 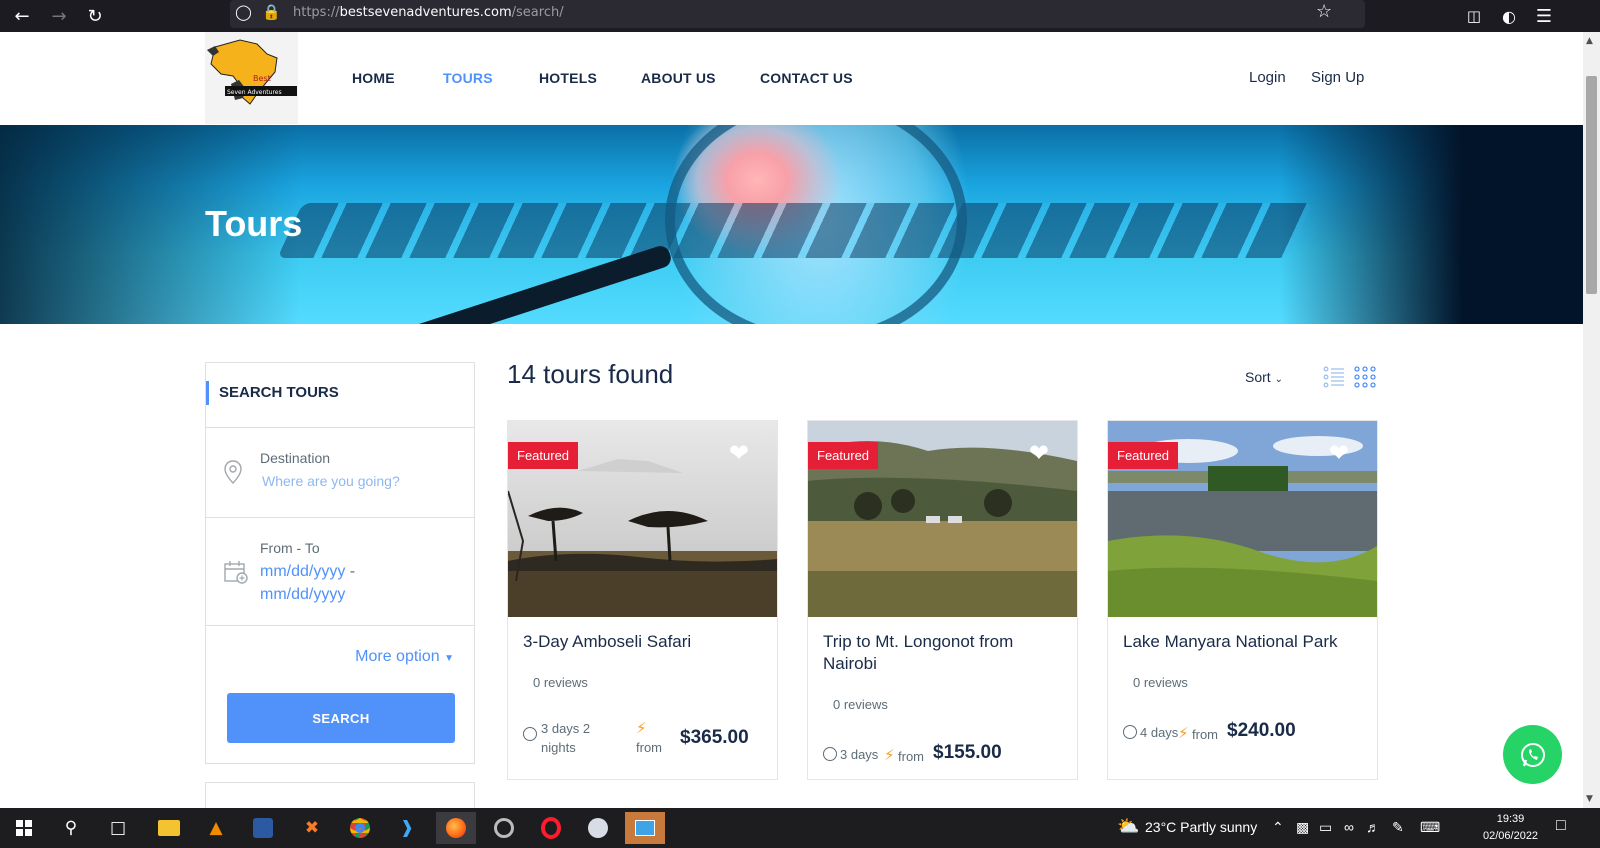 What do you see at coordinates (340, 395) in the screenshot?
I see `search-panel-header: SEARCH TOURS` at bounding box center [340, 395].